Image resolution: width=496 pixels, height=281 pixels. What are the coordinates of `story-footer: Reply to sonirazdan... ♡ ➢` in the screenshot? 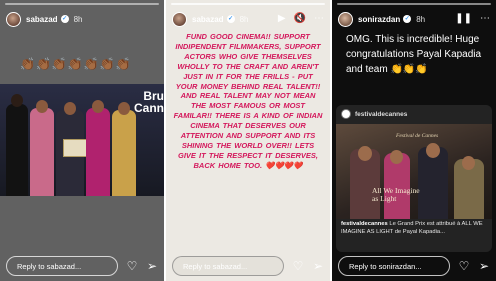 It's located at (414, 266).